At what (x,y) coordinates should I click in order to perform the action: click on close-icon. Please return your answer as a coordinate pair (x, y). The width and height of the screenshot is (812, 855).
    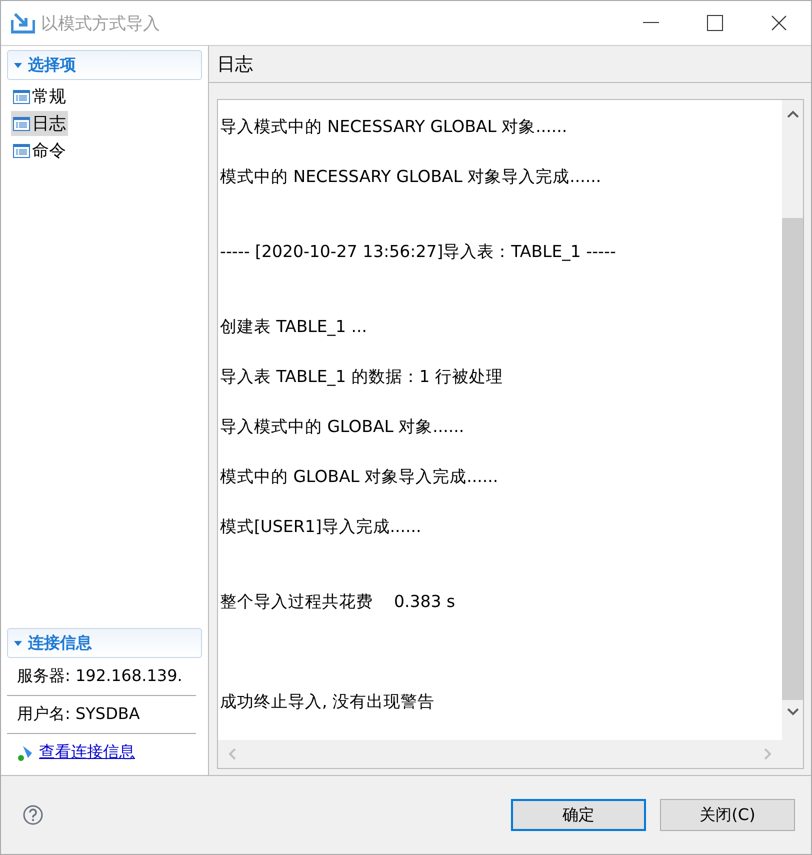
    Looking at the image, I should click on (779, 23).